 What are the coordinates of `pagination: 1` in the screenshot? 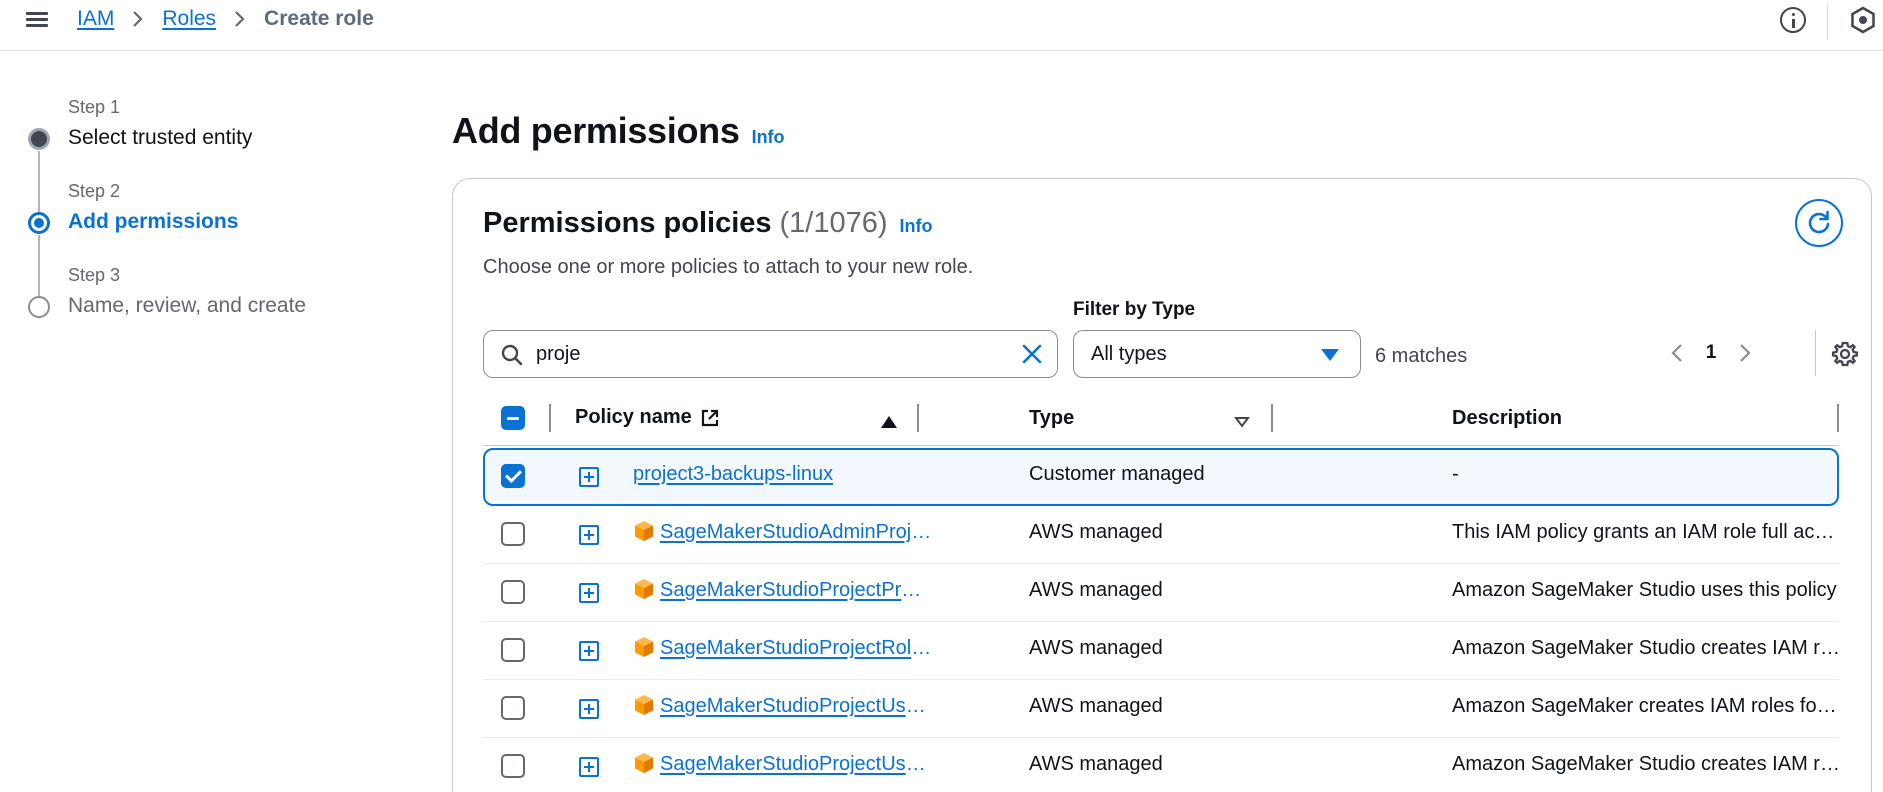 It's located at (1711, 353).